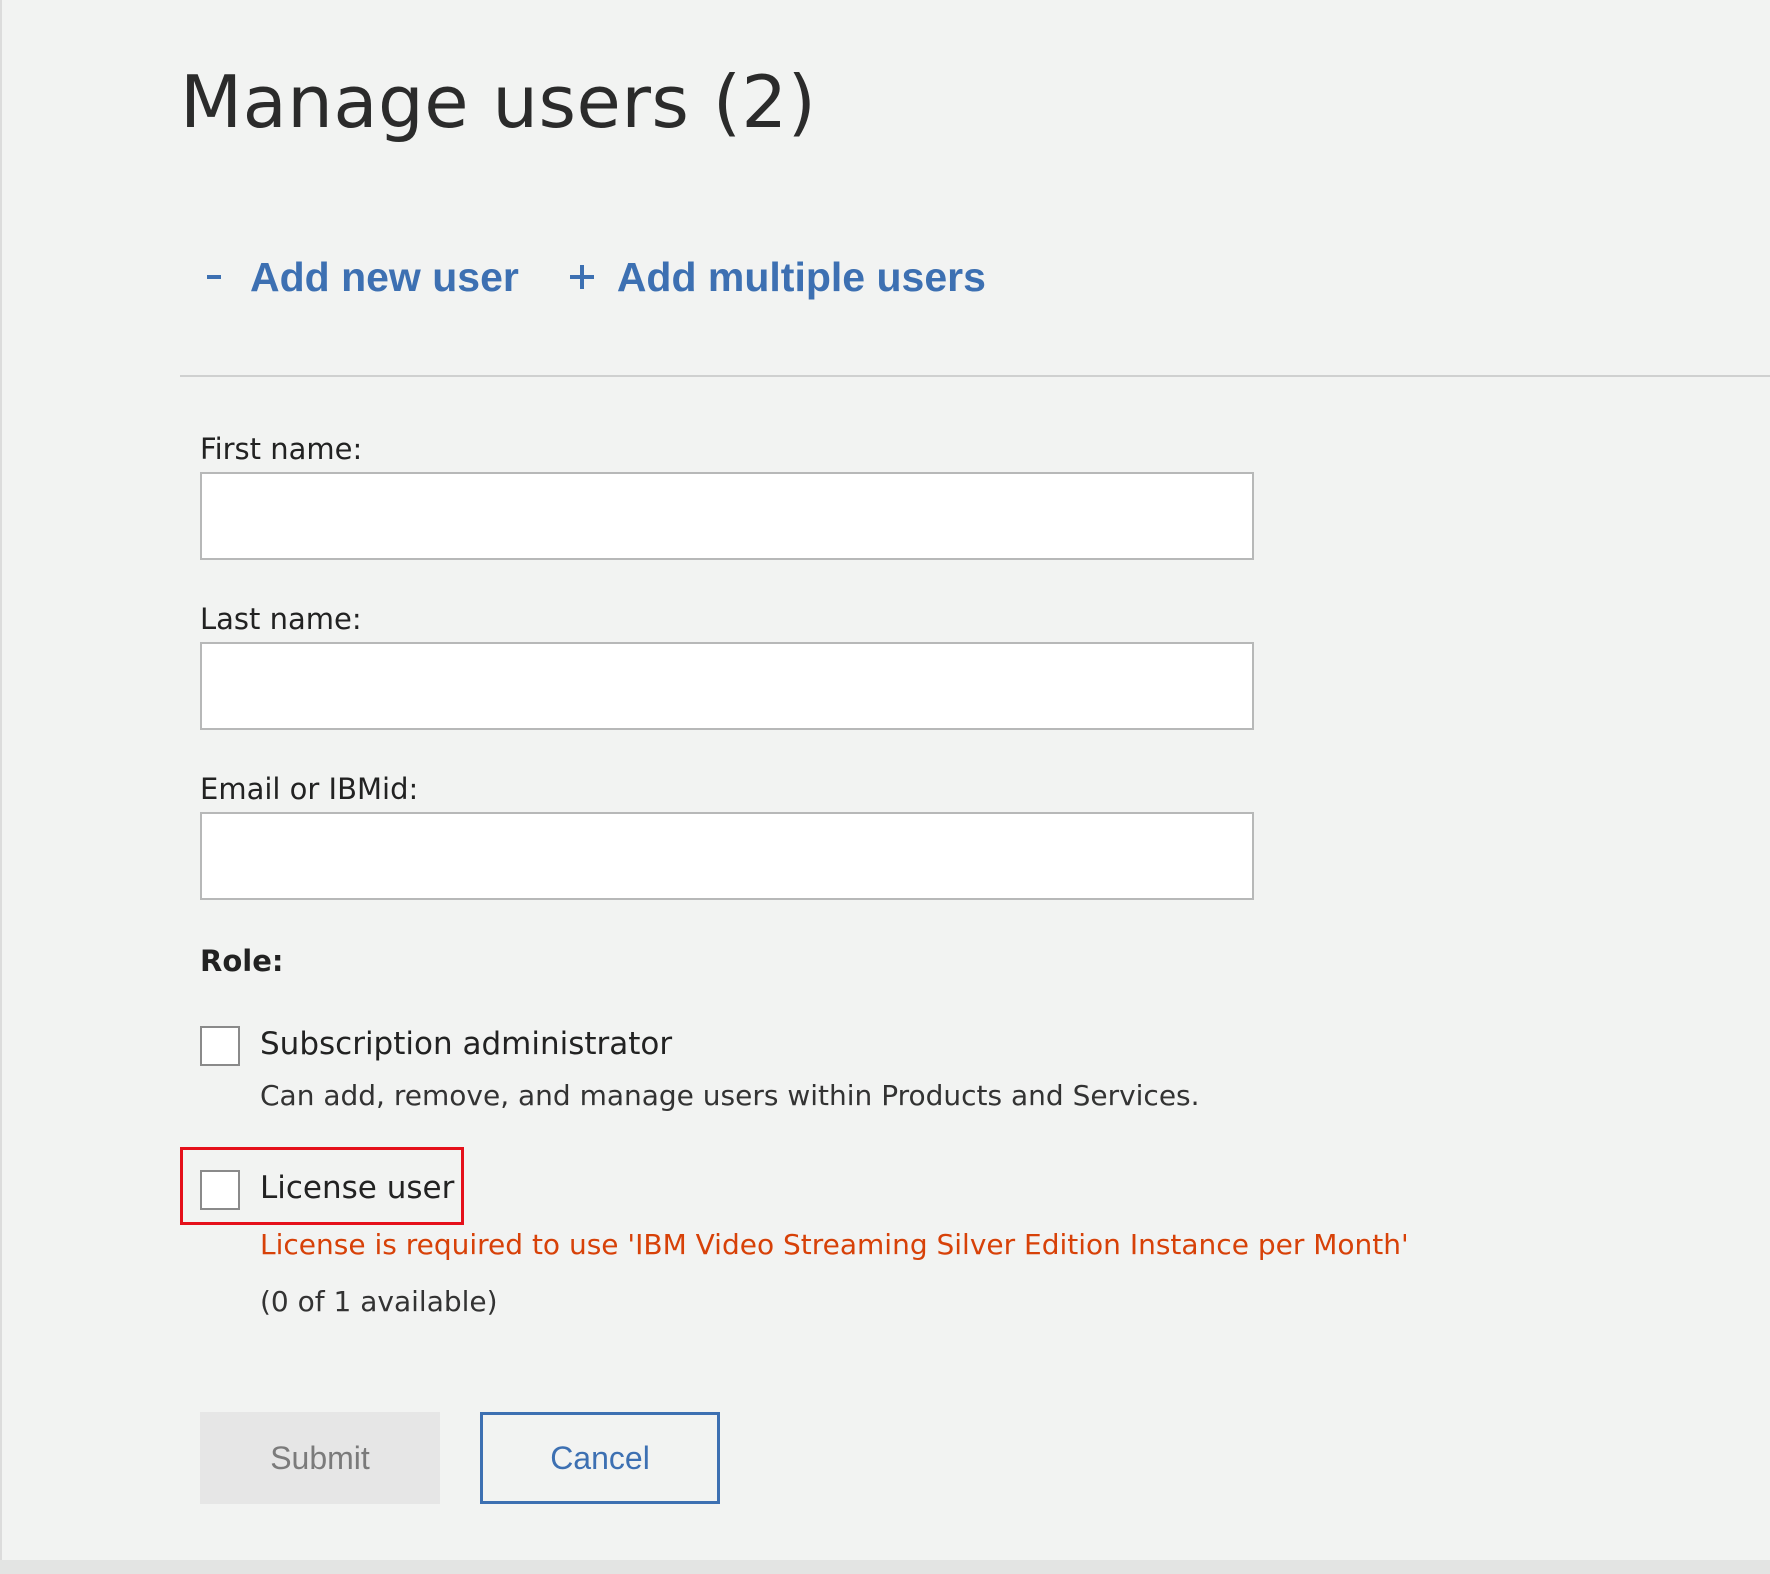 This screenshot has width=1770, height=1574. I want to click on submit-button: Submit, so click(320, 1458).